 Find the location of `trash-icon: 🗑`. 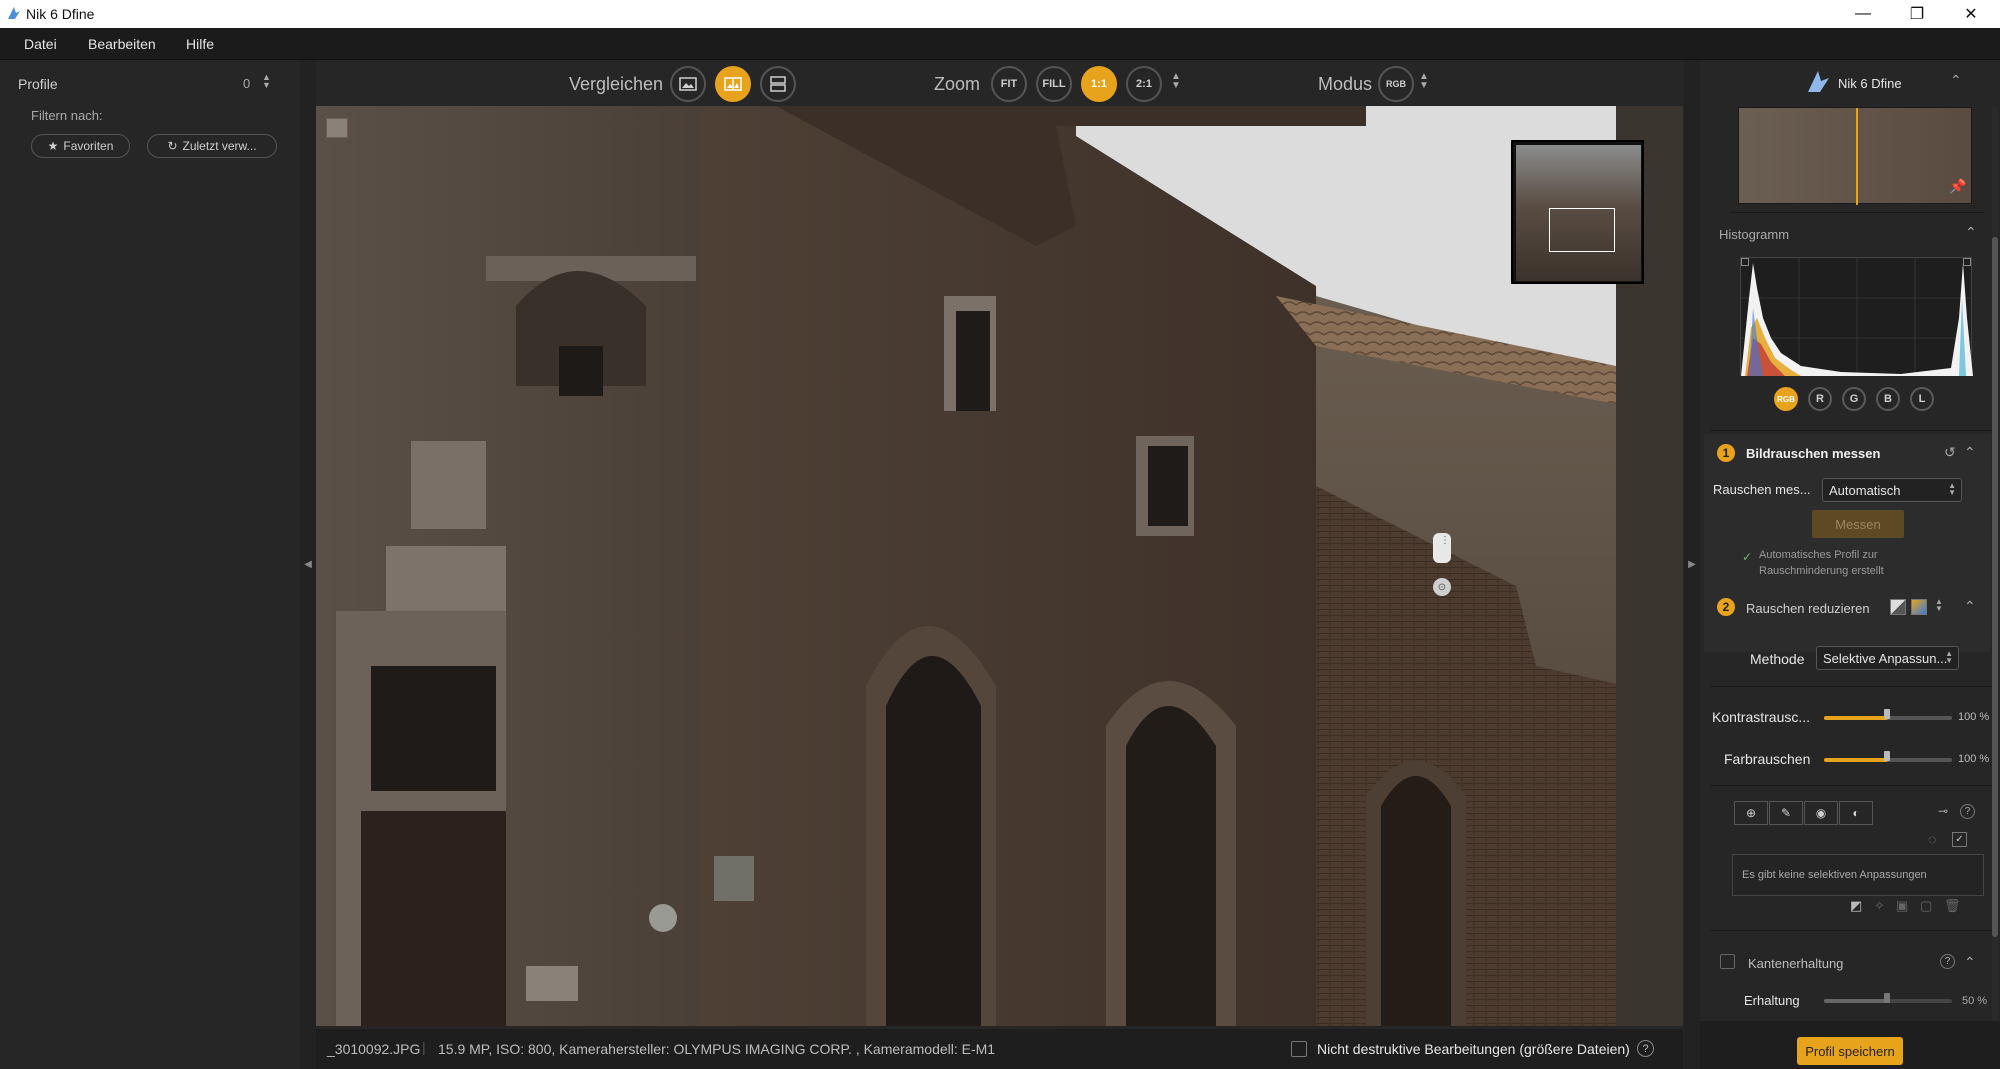

trash-icon: 🗑 is located at coordinates (1952, 906).